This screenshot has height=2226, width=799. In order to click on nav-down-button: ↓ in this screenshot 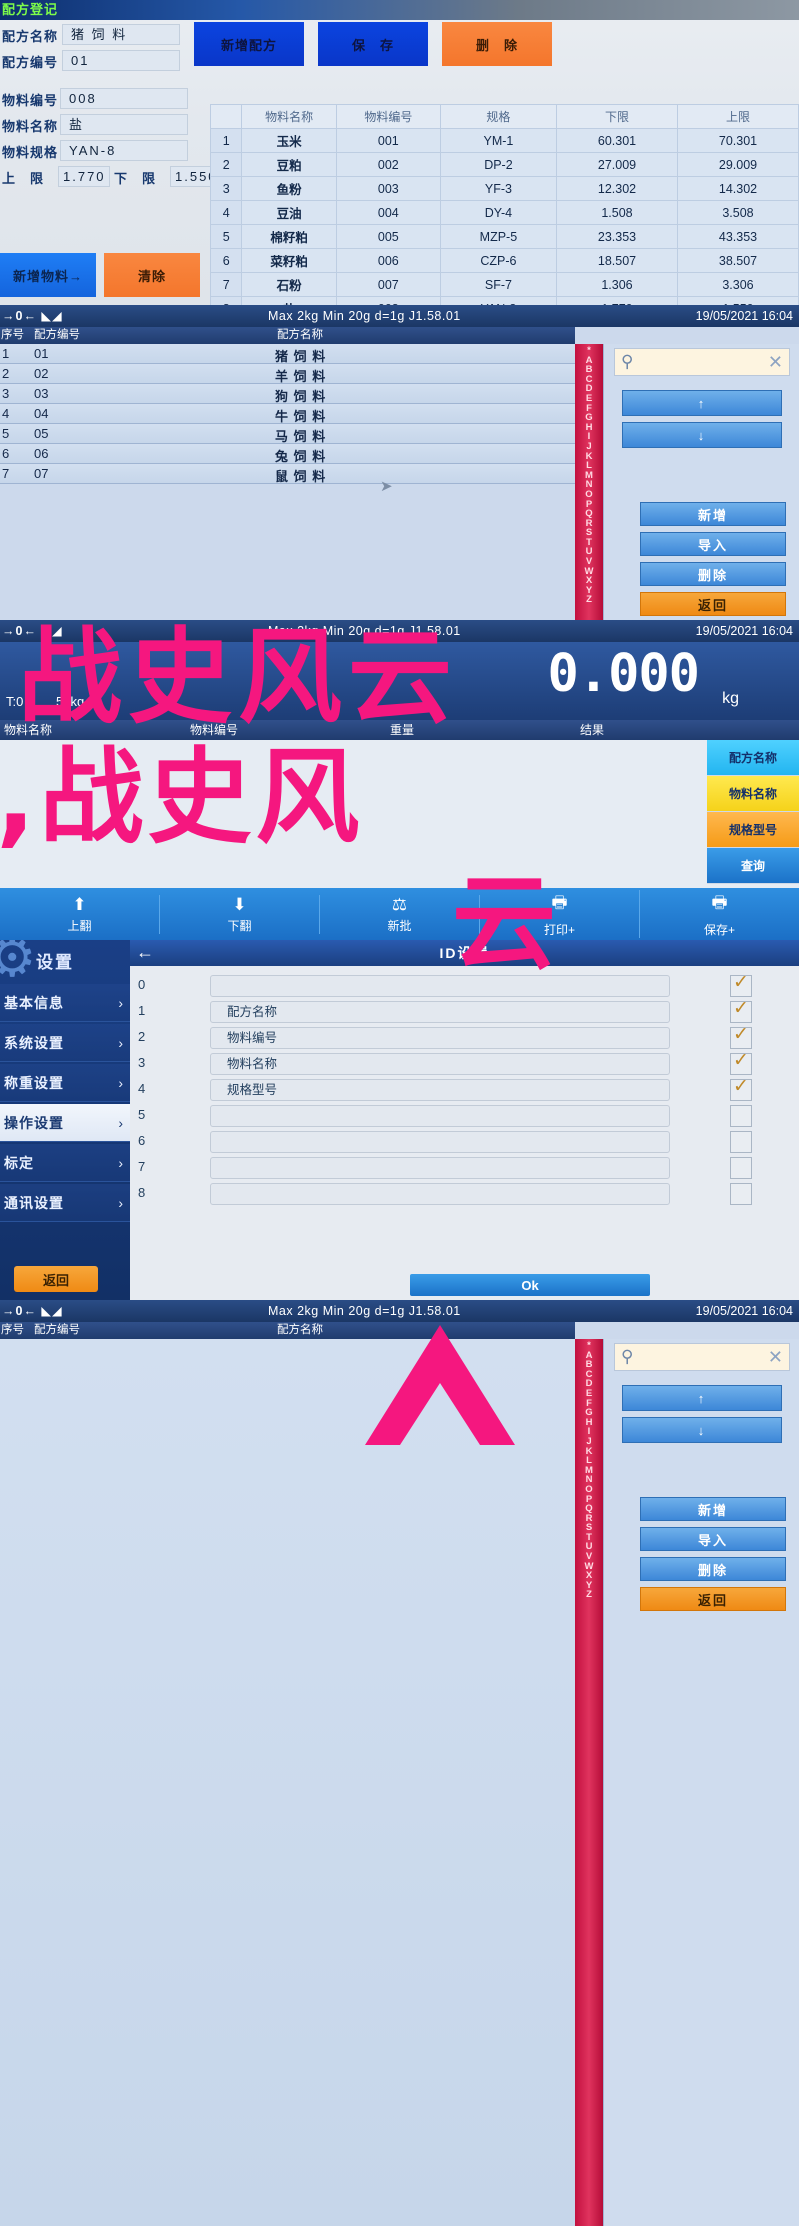, I will do `click(702, 435)`.